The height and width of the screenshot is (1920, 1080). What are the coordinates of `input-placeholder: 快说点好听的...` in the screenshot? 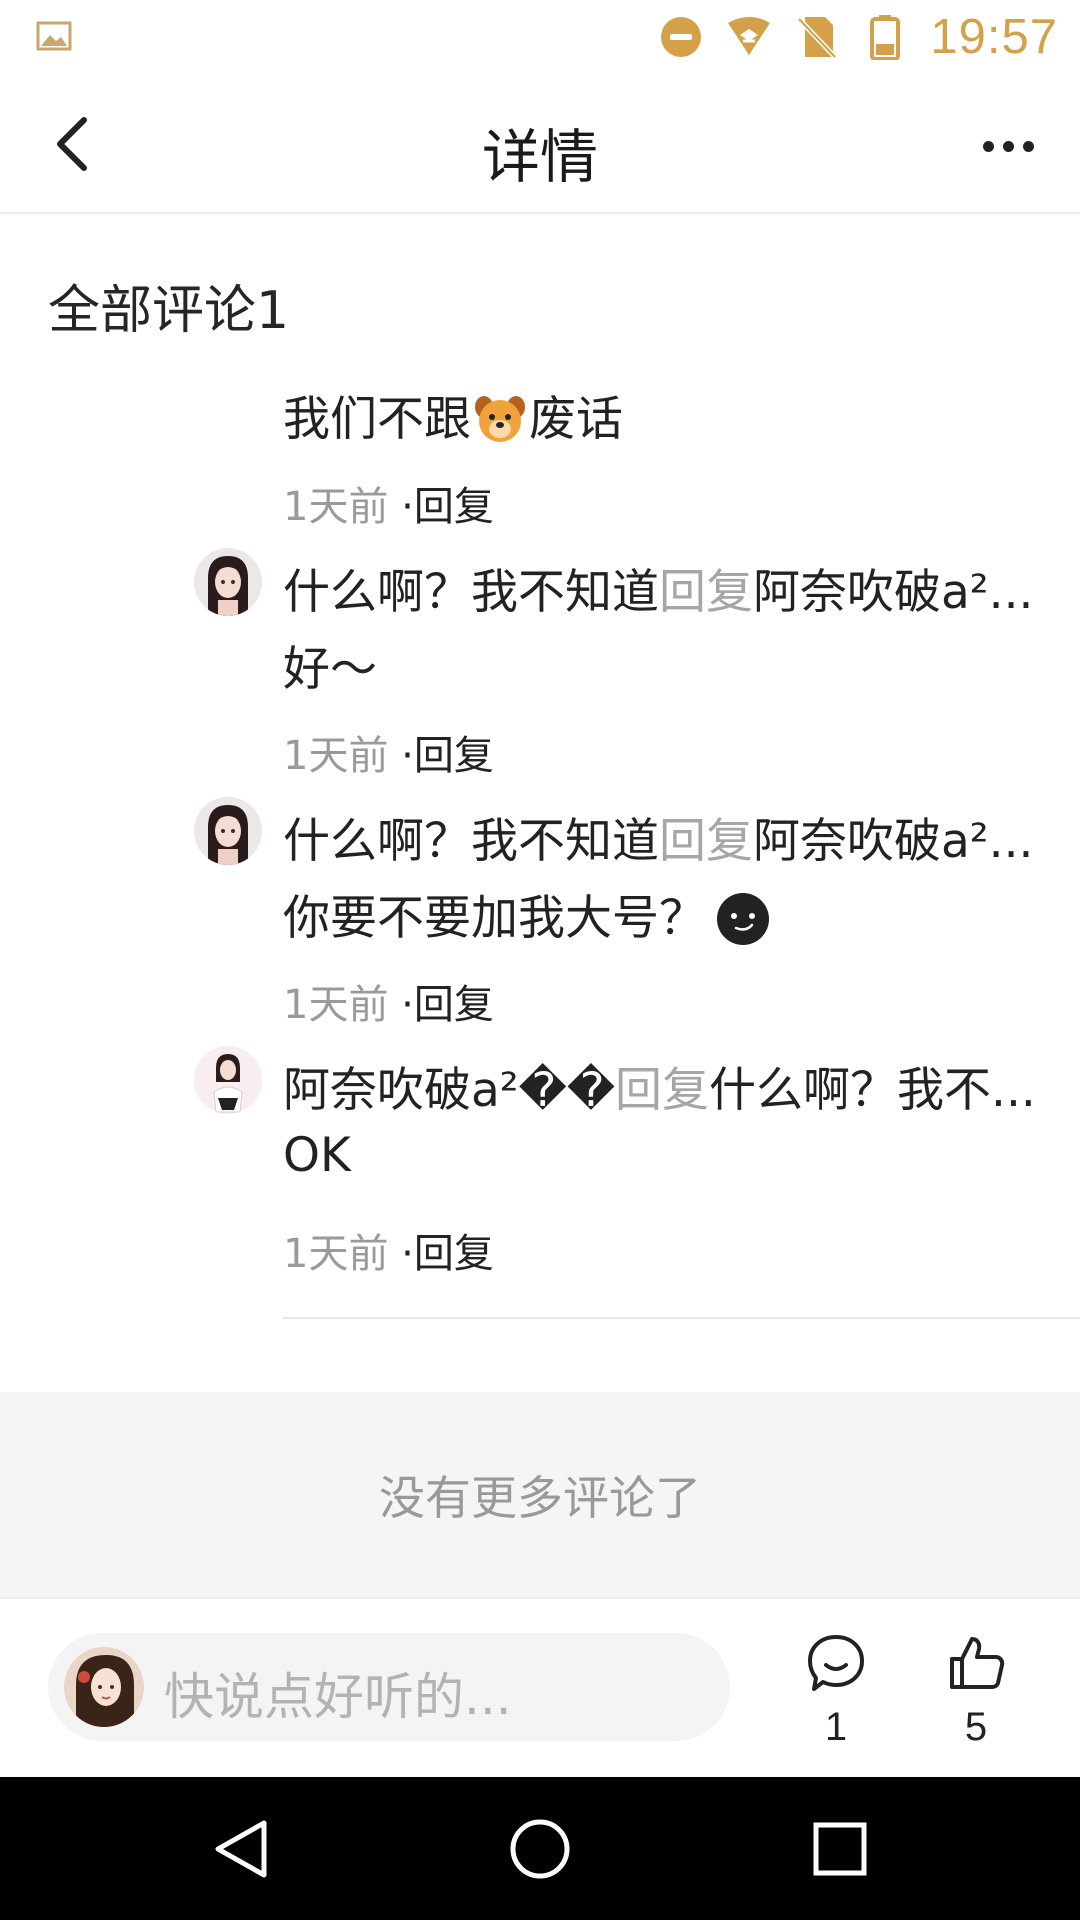 It's located at (338, 1697).